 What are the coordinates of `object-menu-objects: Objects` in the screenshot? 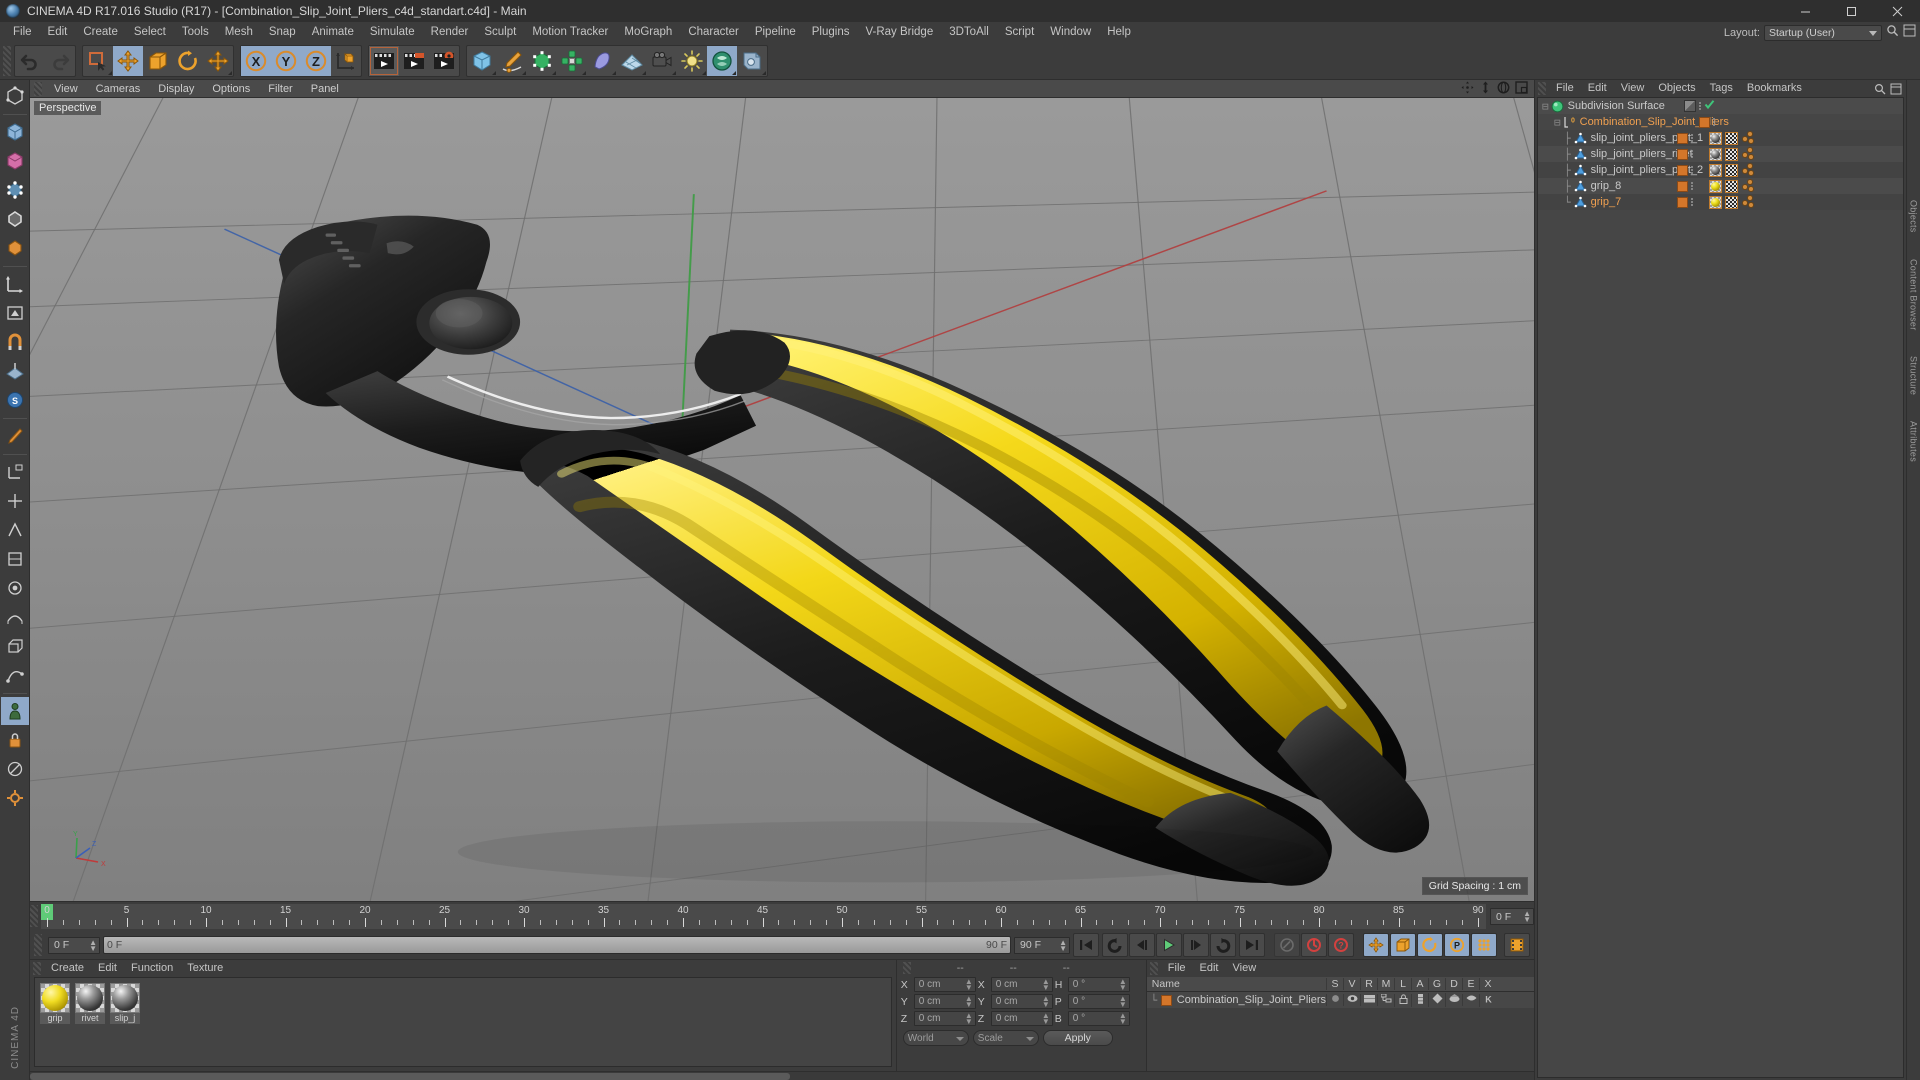 It's located at (1676, 88).